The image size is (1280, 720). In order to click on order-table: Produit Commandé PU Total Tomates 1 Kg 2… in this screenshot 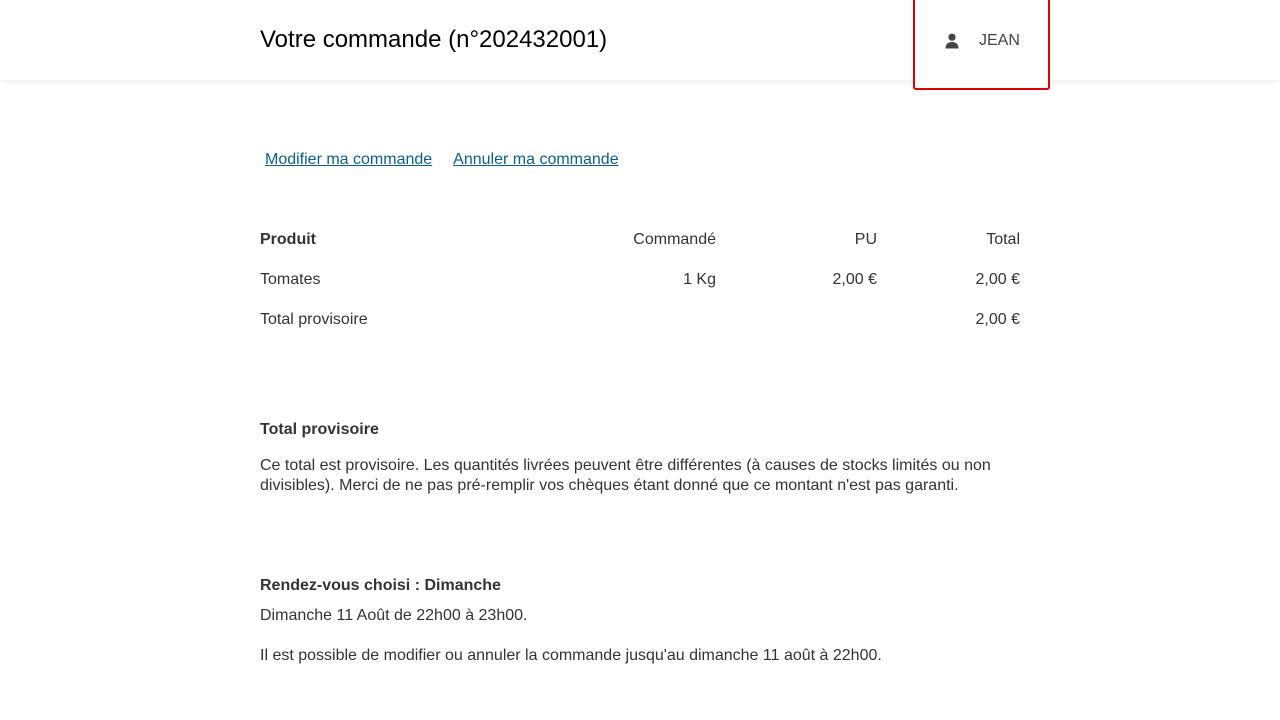, I will do `click(640, 280)`.